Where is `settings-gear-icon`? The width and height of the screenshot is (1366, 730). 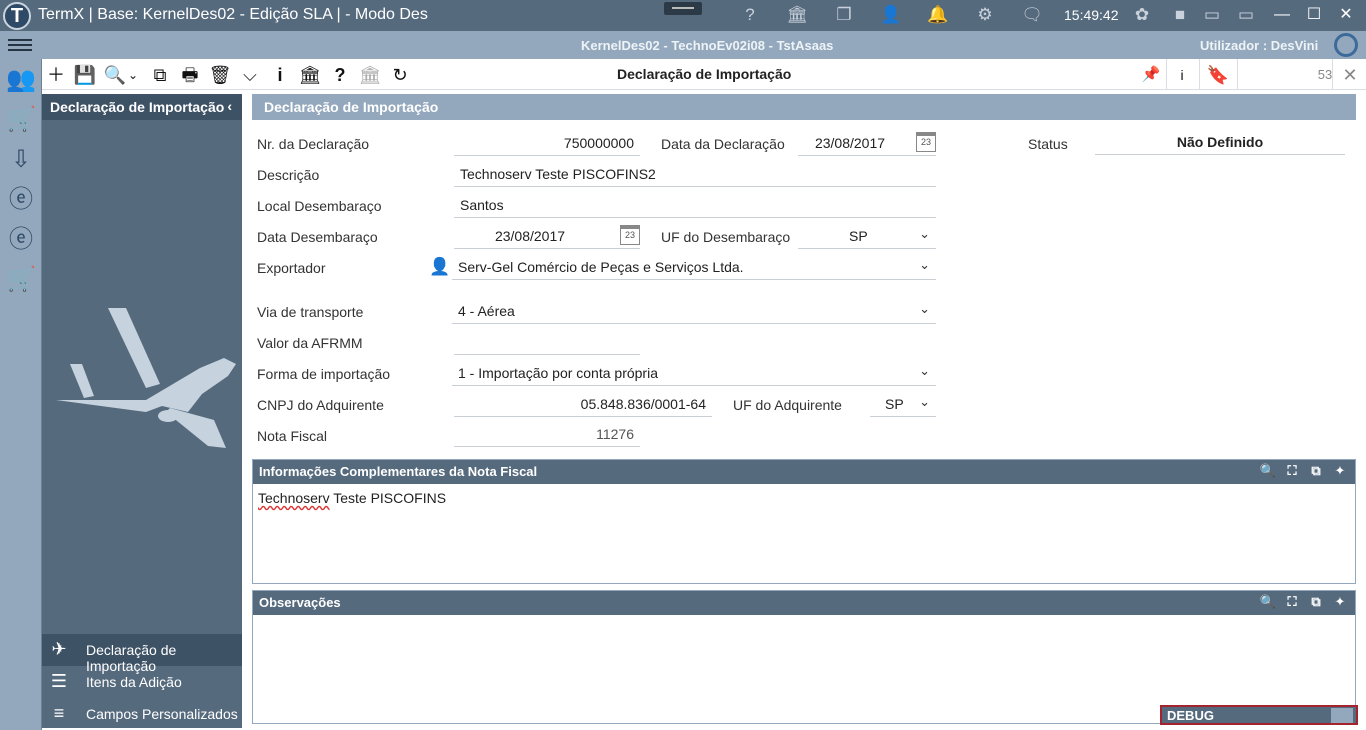
settings-gear-icon is located at coordinates (1346, 45).